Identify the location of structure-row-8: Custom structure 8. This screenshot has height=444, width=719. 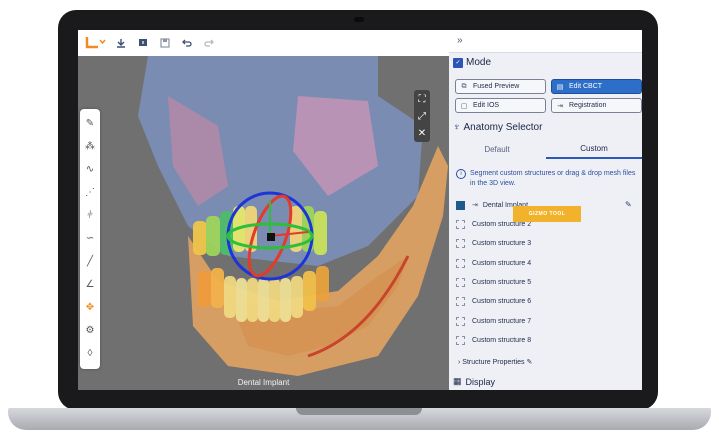
(546, 340).